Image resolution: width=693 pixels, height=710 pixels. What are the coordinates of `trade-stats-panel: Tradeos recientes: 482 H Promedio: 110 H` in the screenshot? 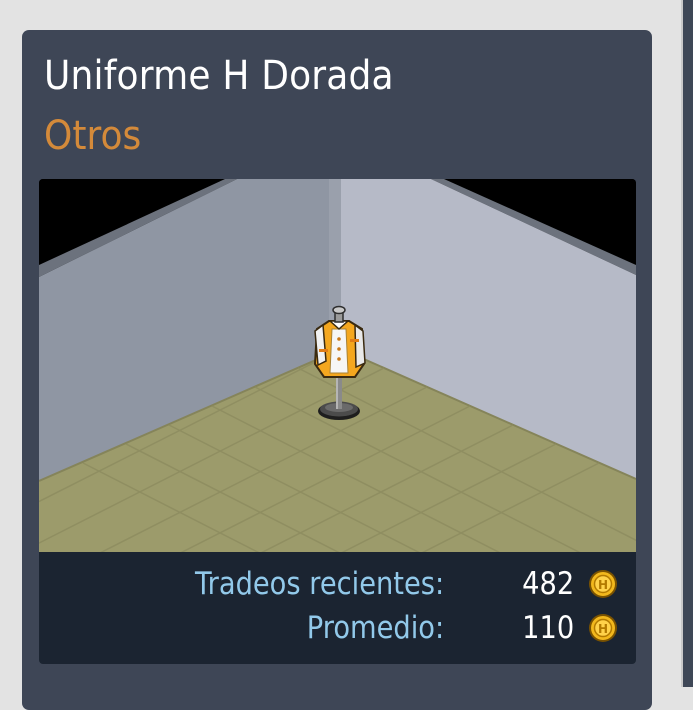 It's located at (337, 608).